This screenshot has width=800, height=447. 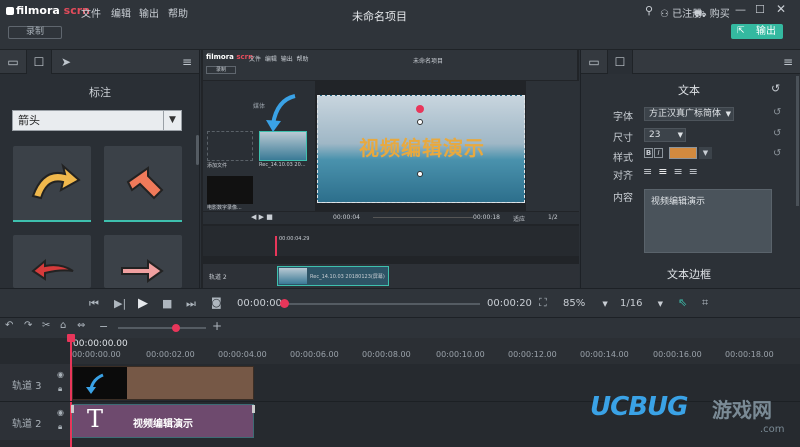 What do you see at coordinates (623, 176) in the screenshot?
I see `align-label: 对齐` at bounding box center [623, 176].